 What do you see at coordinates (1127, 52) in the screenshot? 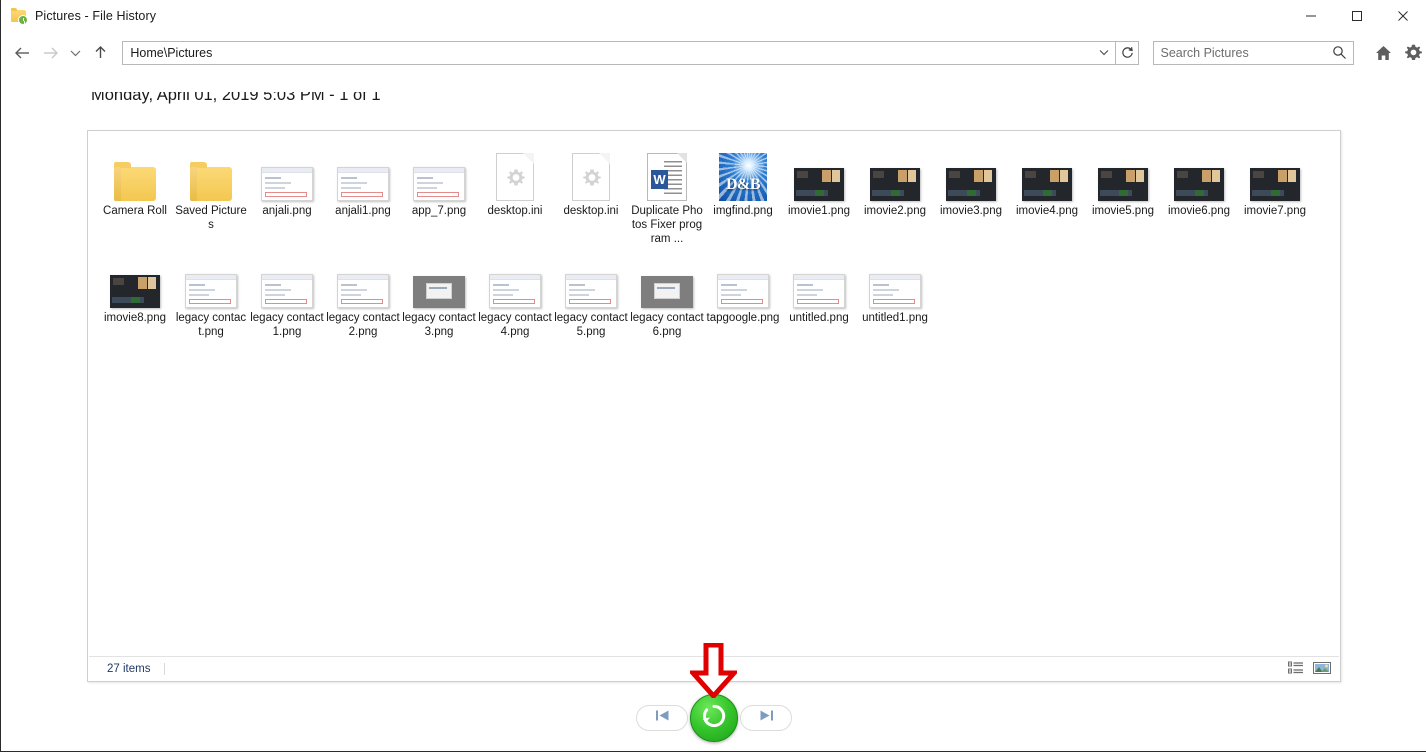
I see `refresh-icon` at bounding box center [1127, 52].